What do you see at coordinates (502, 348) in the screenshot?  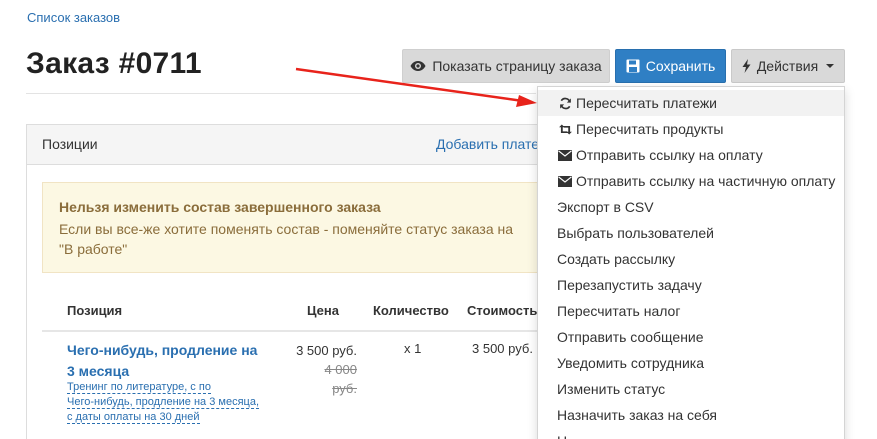 I see `table-row-cost: 3 500 руб.` at bounding box center [502, 348].